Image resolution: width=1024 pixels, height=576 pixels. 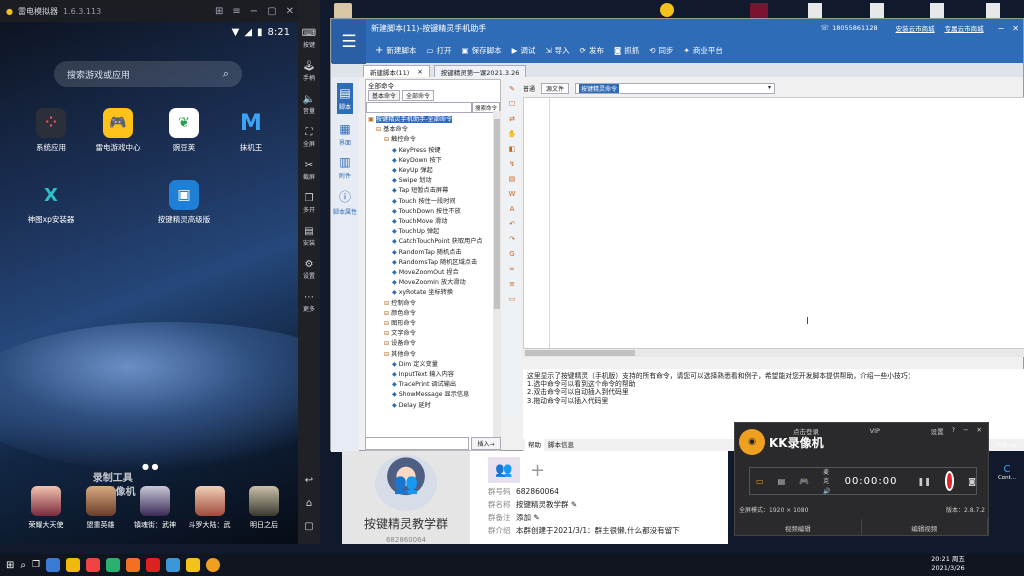 What do you see at coordinates (345, 202) in the screenshot?
I see `nav-properties: ⓘ 脚本属性` at bounding box center [345, 202].